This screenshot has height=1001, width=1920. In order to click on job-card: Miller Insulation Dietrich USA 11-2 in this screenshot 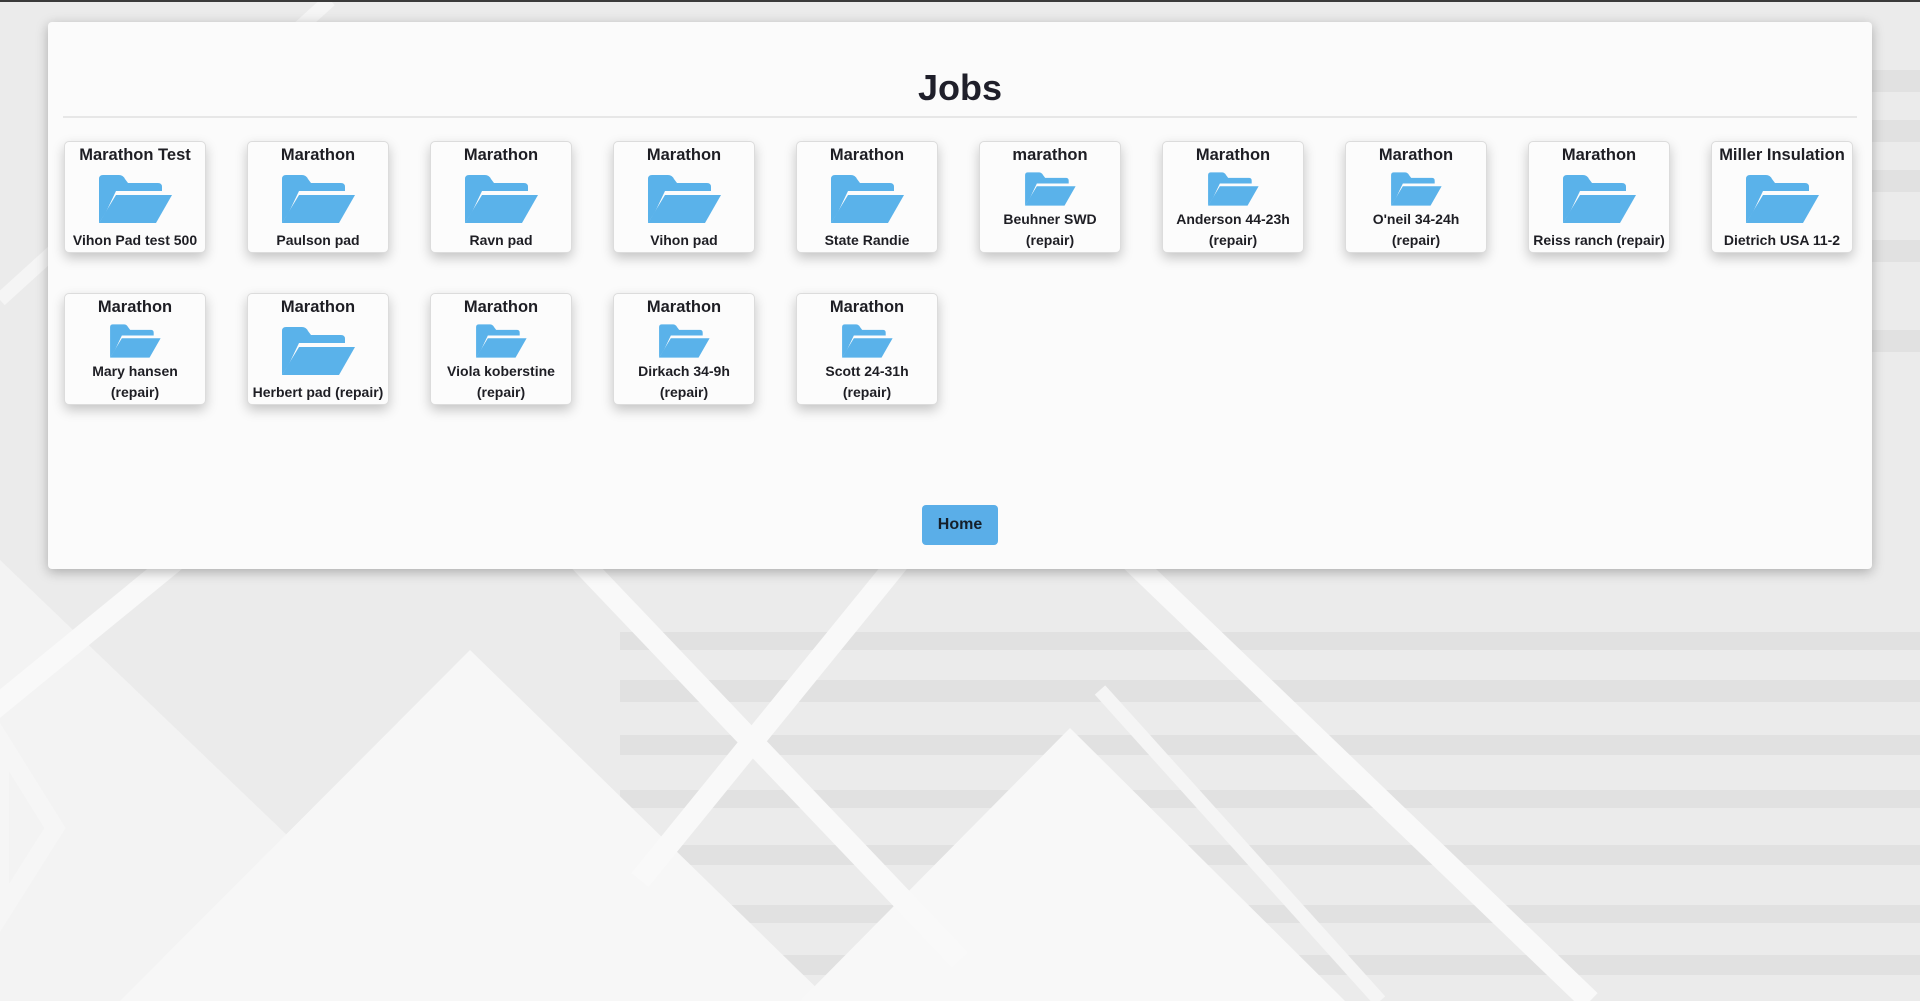, I will do `click(1782, 197)`.